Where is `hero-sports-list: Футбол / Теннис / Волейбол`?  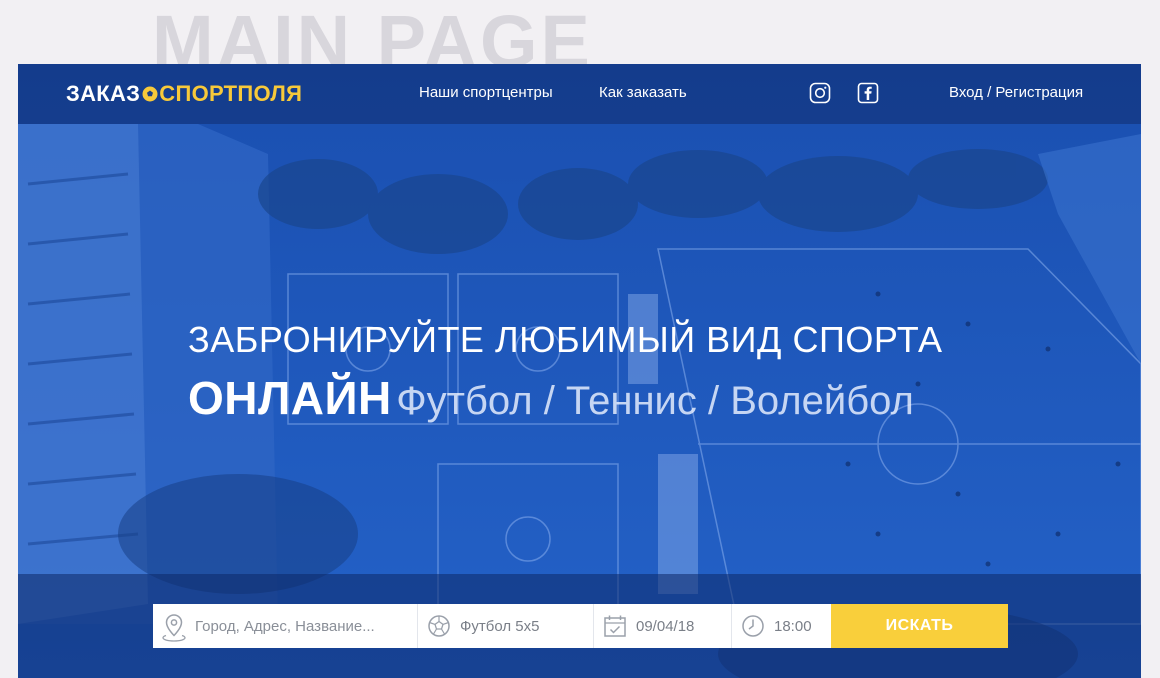 hero-sports-list: Футбол / Теннис / Волейбол is located at coordinates (655, 401).